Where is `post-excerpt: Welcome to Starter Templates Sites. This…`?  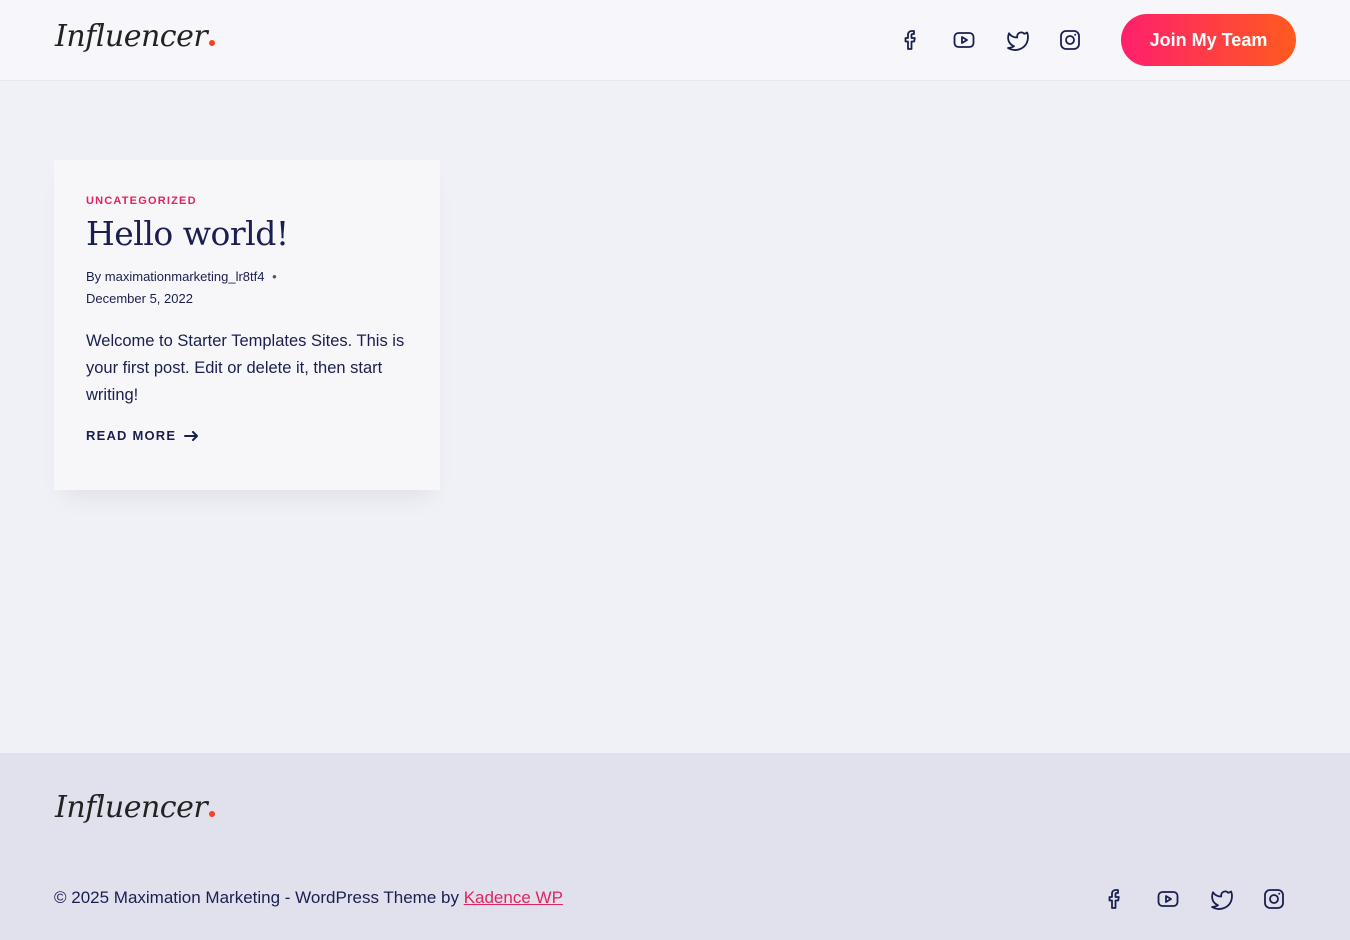 post-excerpt: Welcome to Starter Templates Sites. This… is located at coordinates (245, 368).